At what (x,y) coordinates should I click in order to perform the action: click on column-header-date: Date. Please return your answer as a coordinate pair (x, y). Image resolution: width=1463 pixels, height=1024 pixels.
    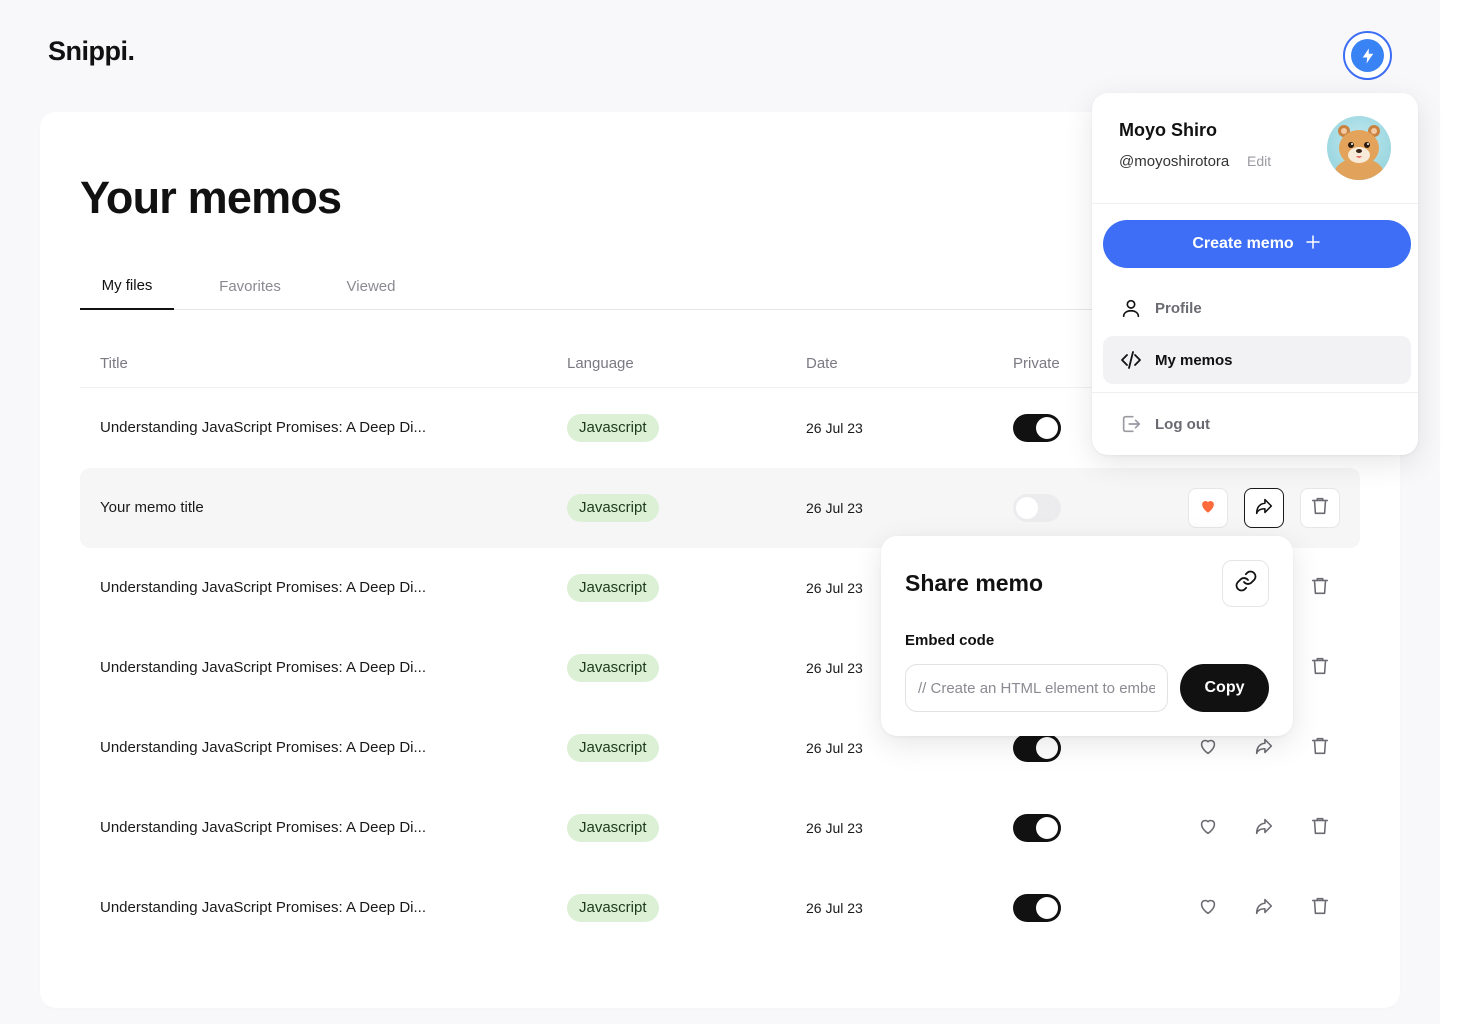
    Looking at the image, I should click on (822, 364).